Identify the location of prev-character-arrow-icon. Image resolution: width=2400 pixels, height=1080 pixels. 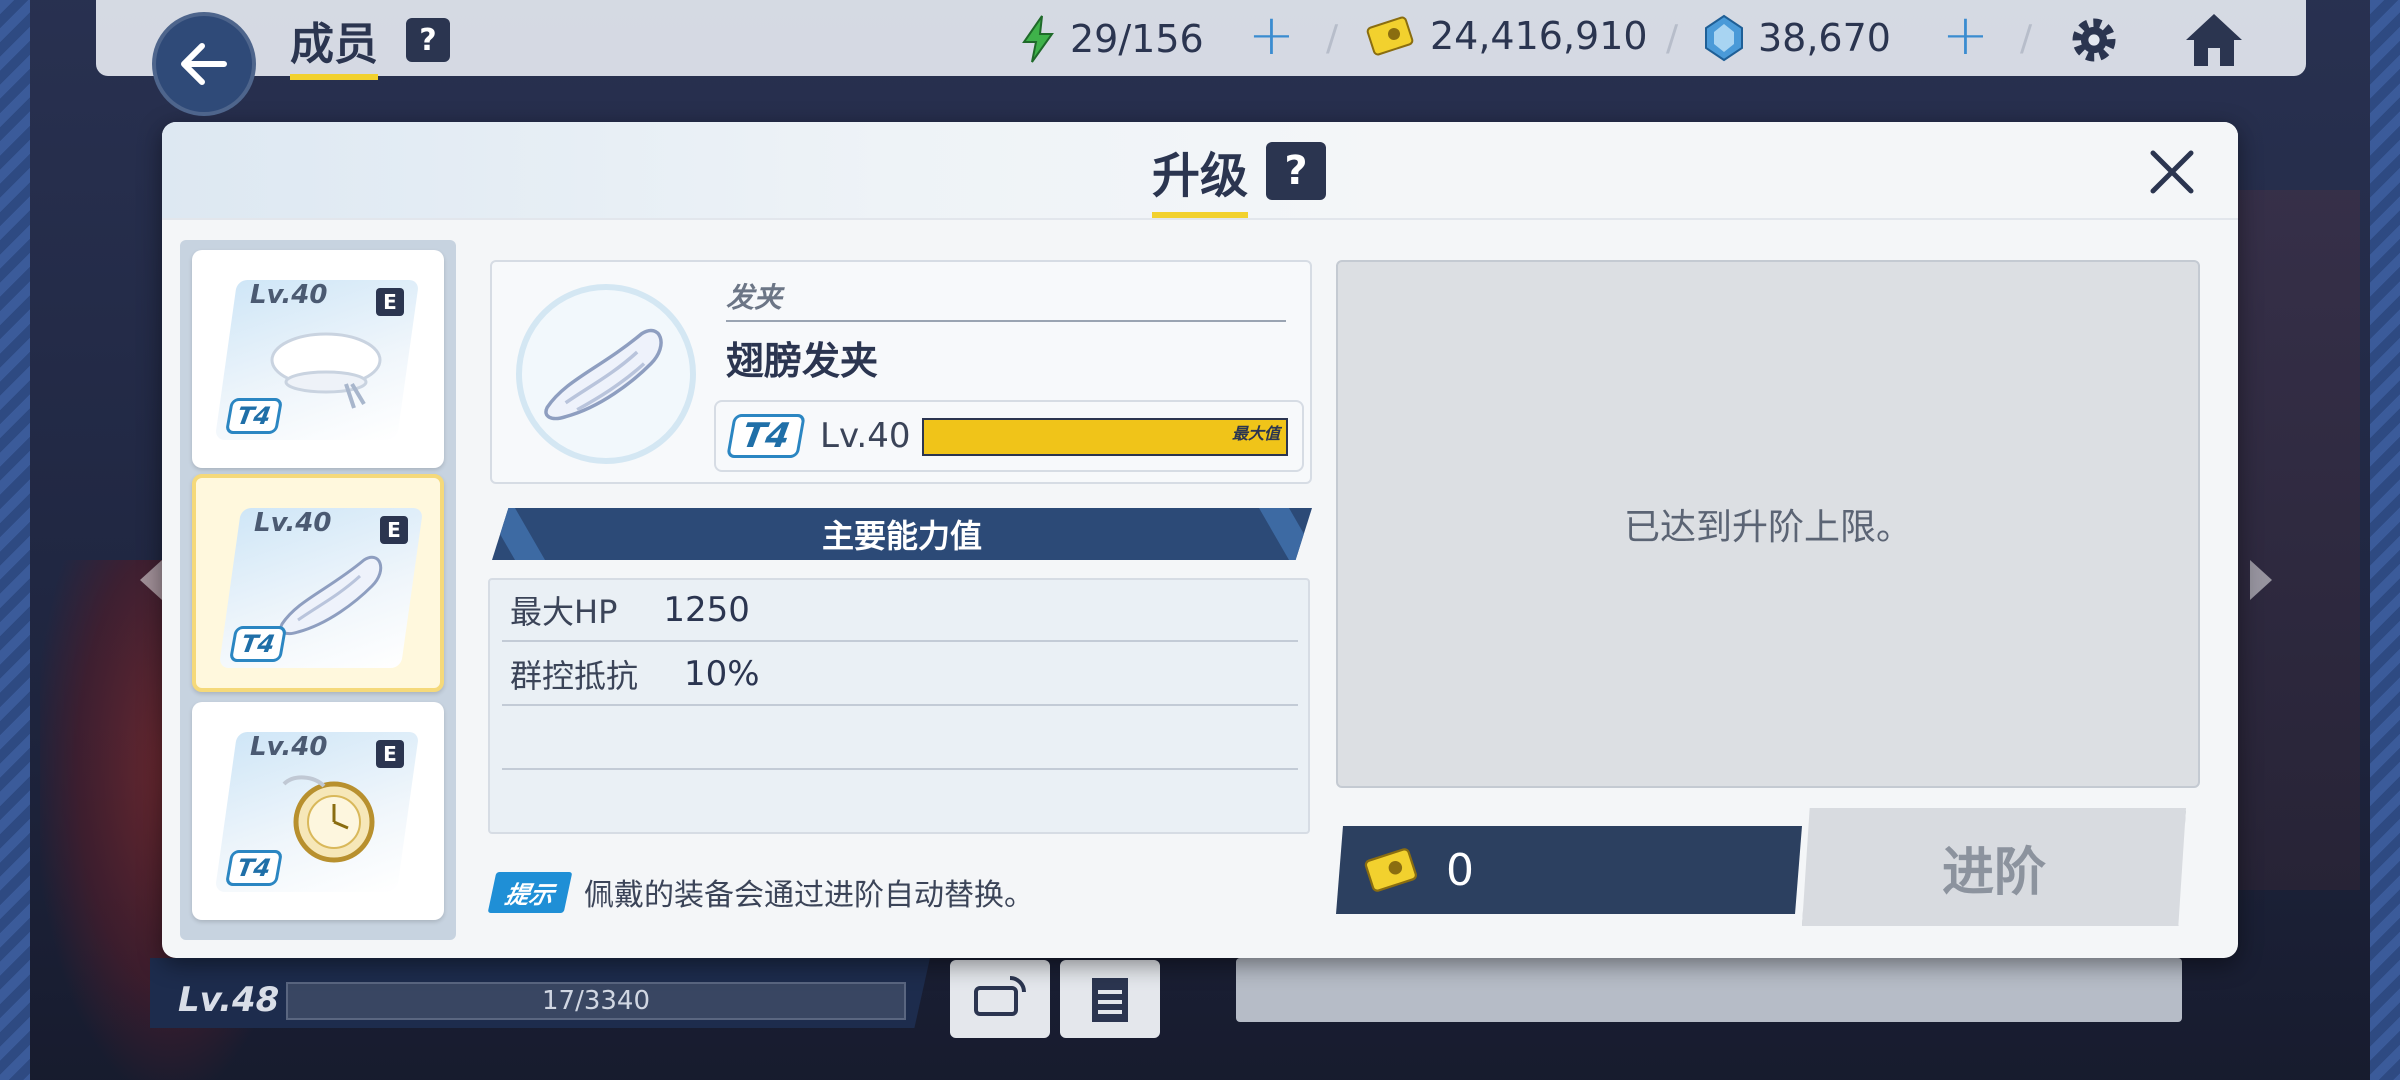
(151, 580).